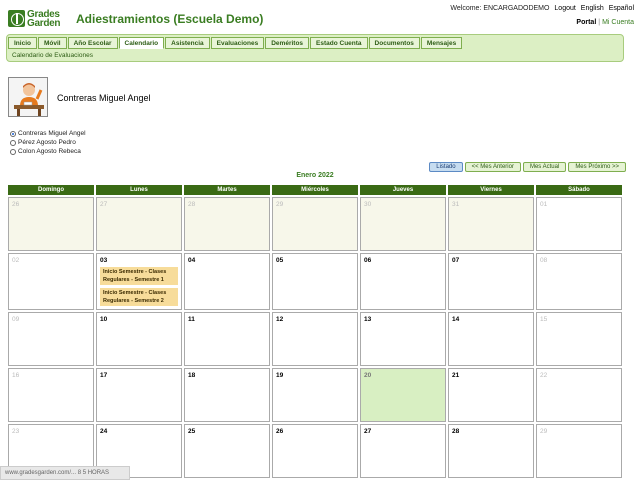 This screenshot has width=640, height=480. What do you see at coordinates (579, 281) in the screenshot?
I see `calendar-day-cell: 08` at bounding box center [579, 281].